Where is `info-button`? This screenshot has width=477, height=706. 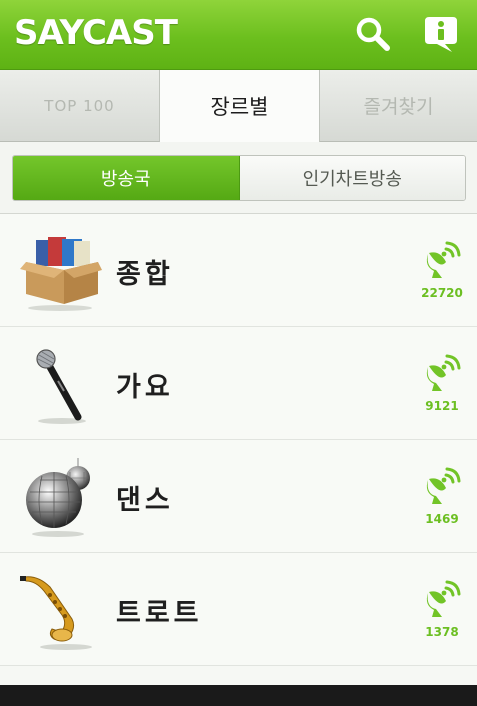
info-button is located at coordinates (441, 34).